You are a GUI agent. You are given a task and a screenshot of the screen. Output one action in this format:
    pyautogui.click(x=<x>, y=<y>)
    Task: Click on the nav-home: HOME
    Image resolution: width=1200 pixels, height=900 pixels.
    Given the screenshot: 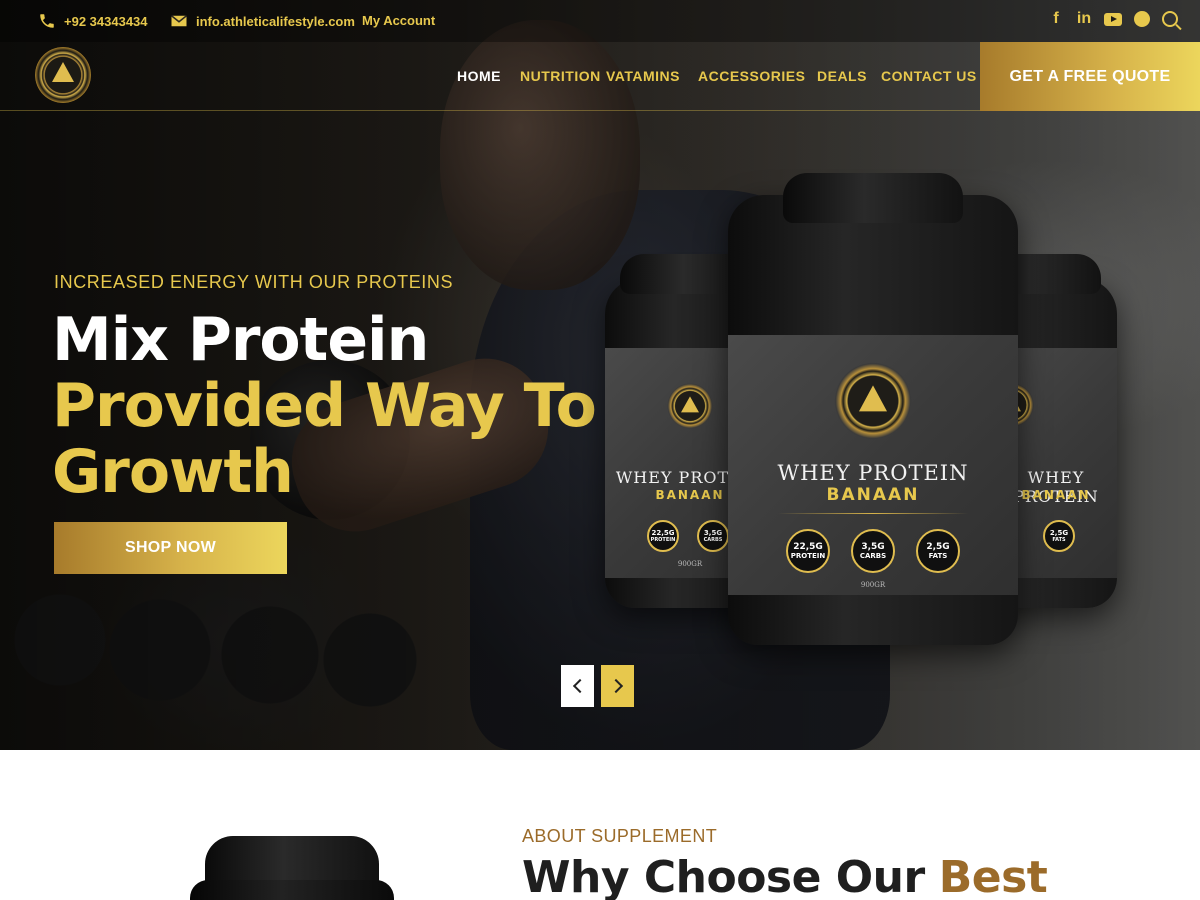 What is the action you would take?
    pyautogui.click(x=479, y=76)
    